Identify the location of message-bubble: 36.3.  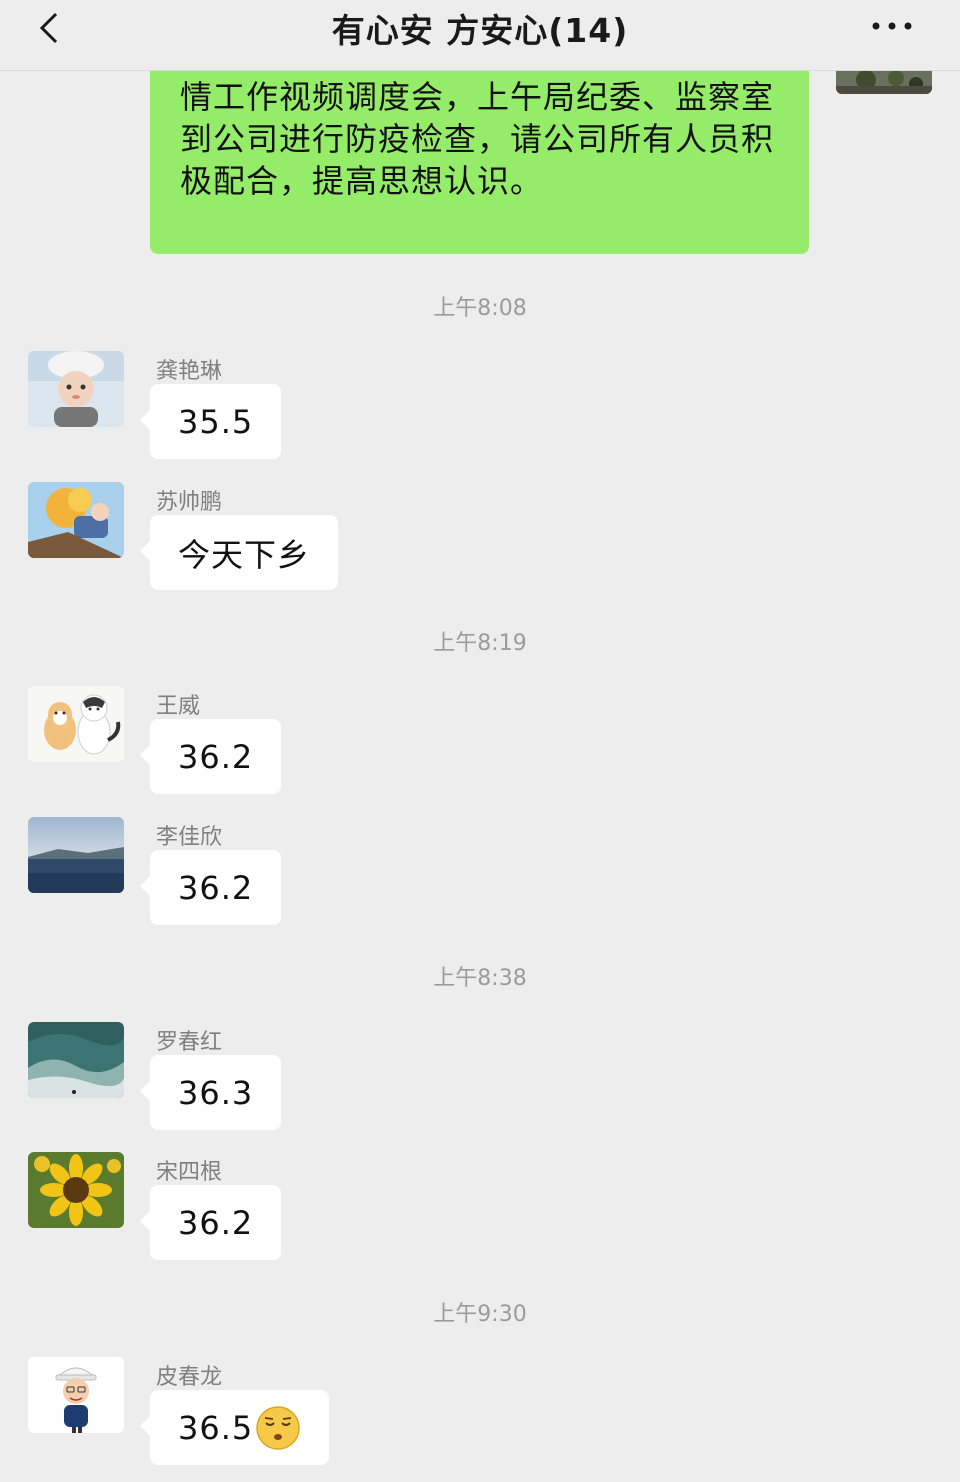
(210, 1092).